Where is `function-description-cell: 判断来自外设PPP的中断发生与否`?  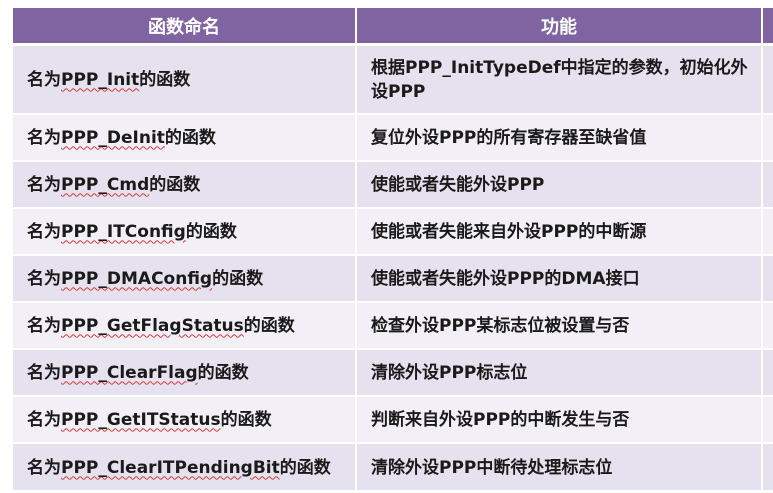
function-description-cell: 判断来自外设PPP的中断发生与否 is located at coordinates (559, 420).